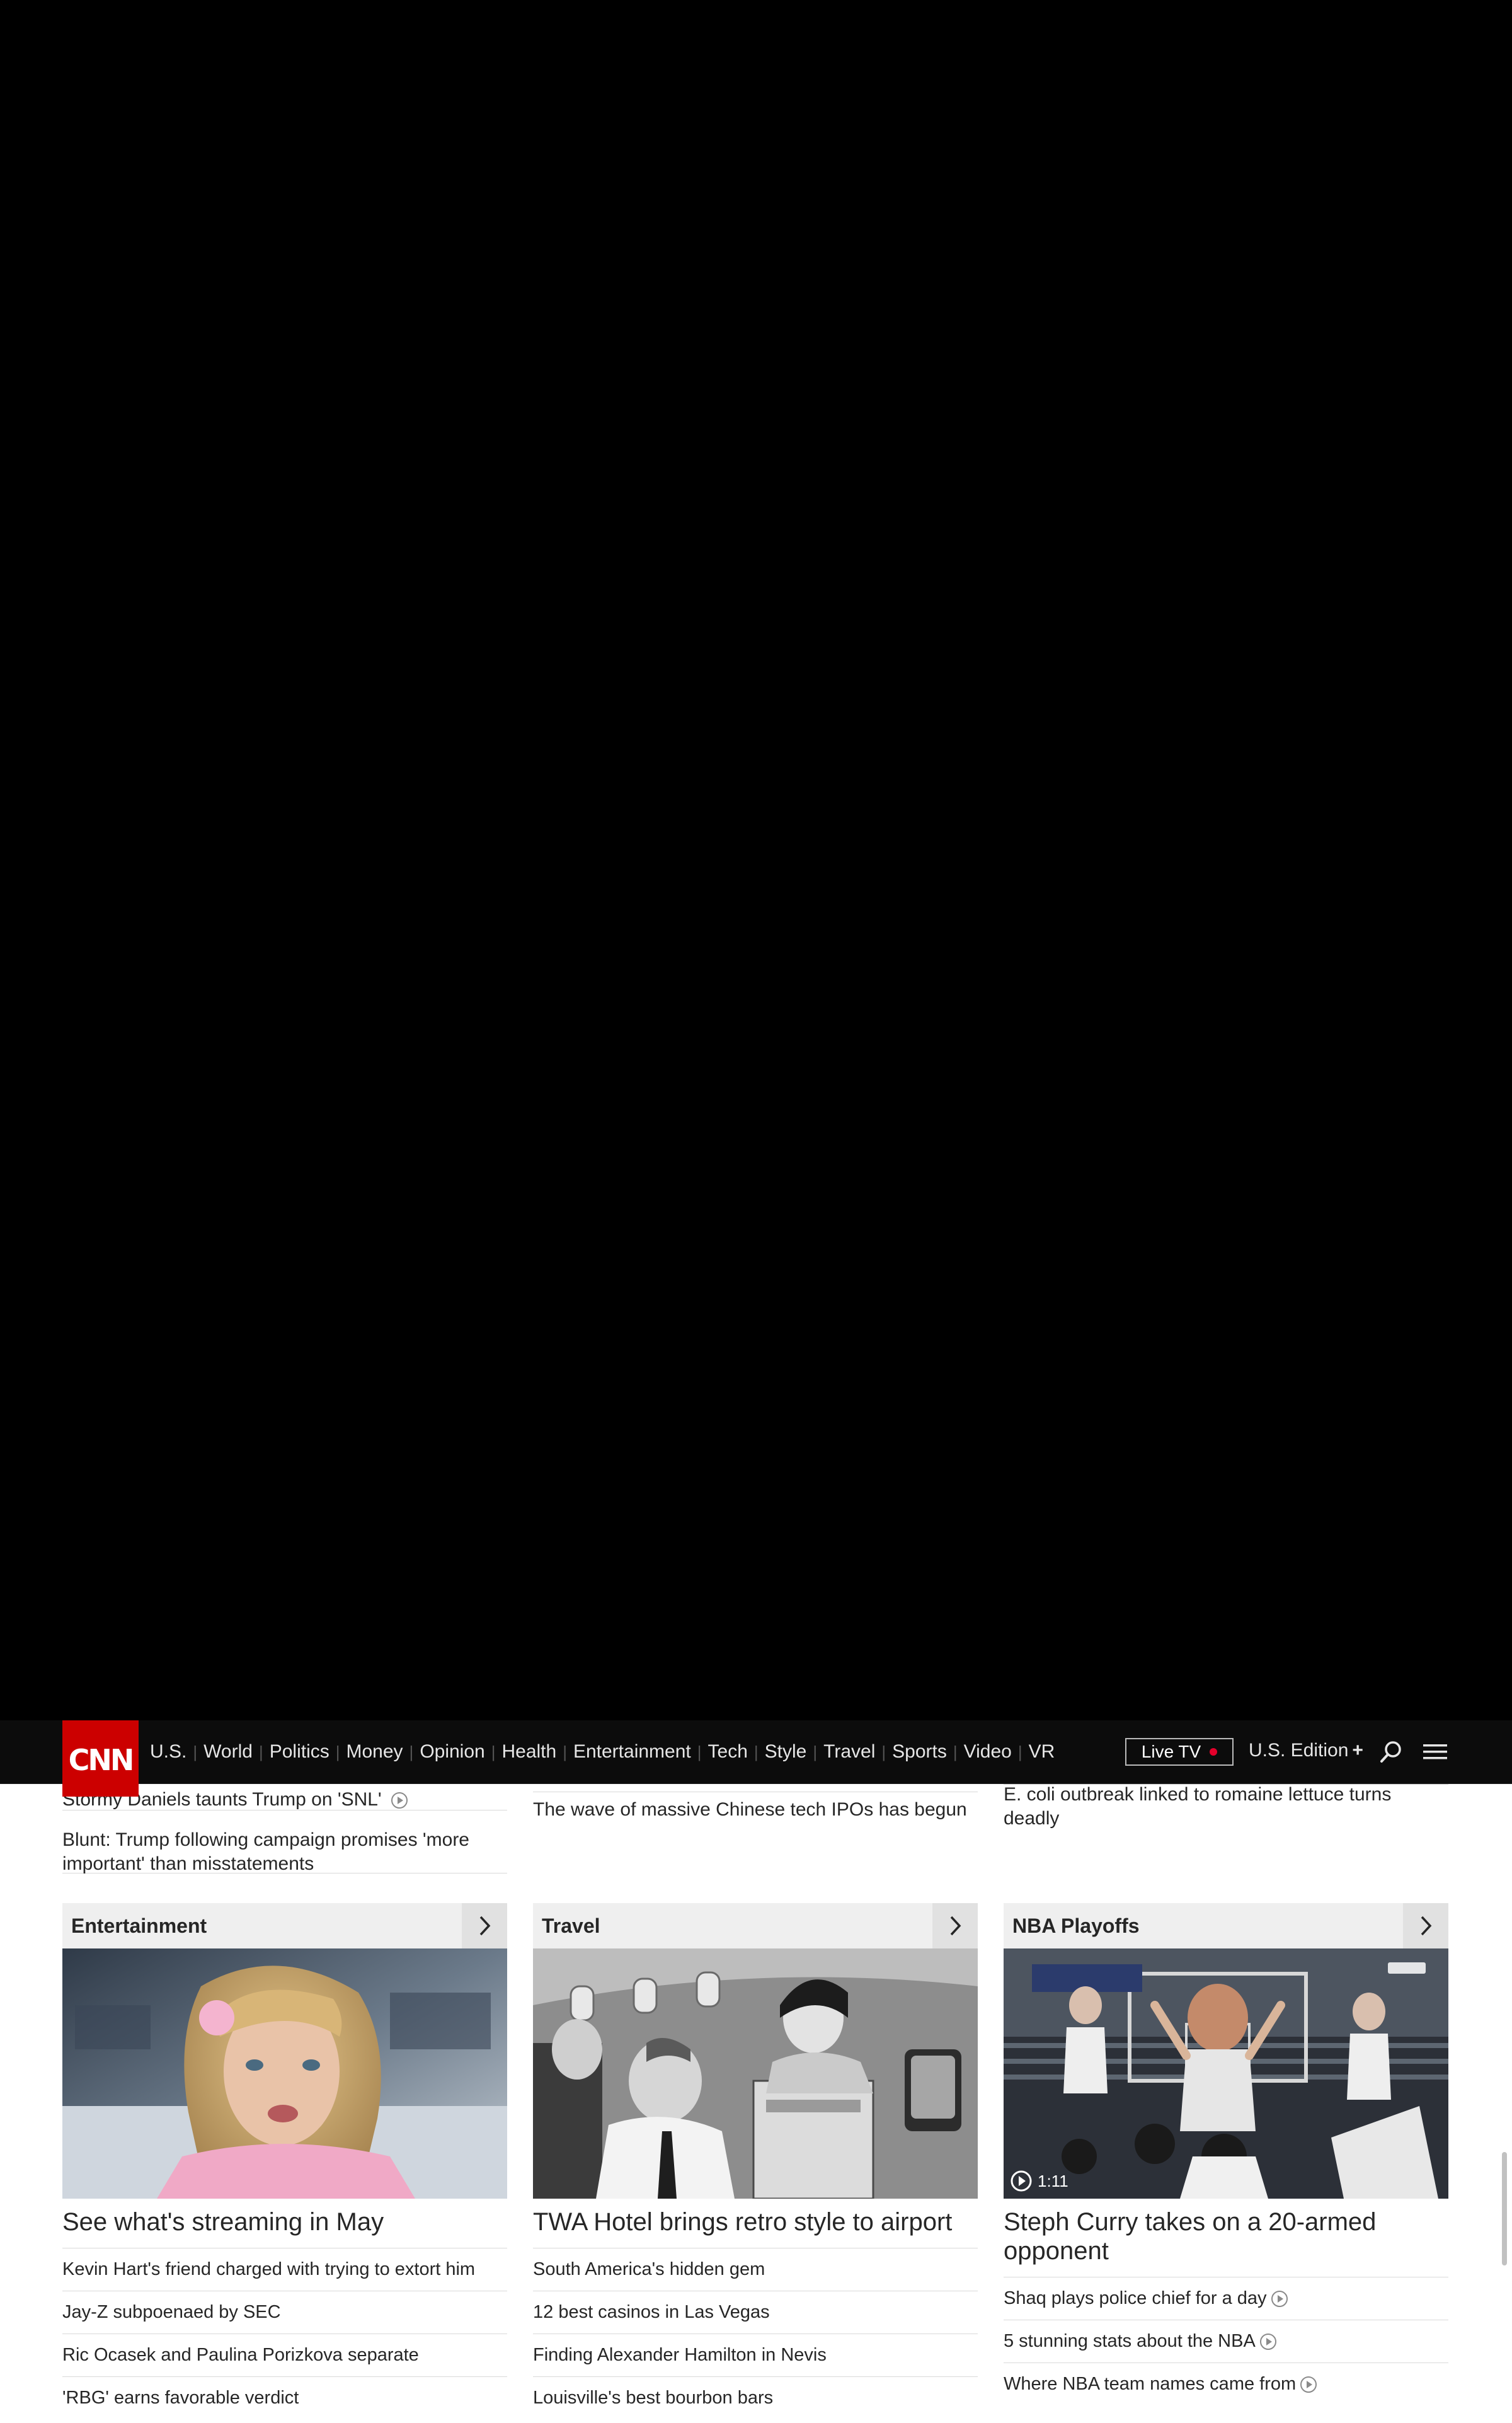  What do you see at coordinates (728, 1752) in the screenshot?
I see `nav-link-tech: Tech` at bounding box center [728, 1752].